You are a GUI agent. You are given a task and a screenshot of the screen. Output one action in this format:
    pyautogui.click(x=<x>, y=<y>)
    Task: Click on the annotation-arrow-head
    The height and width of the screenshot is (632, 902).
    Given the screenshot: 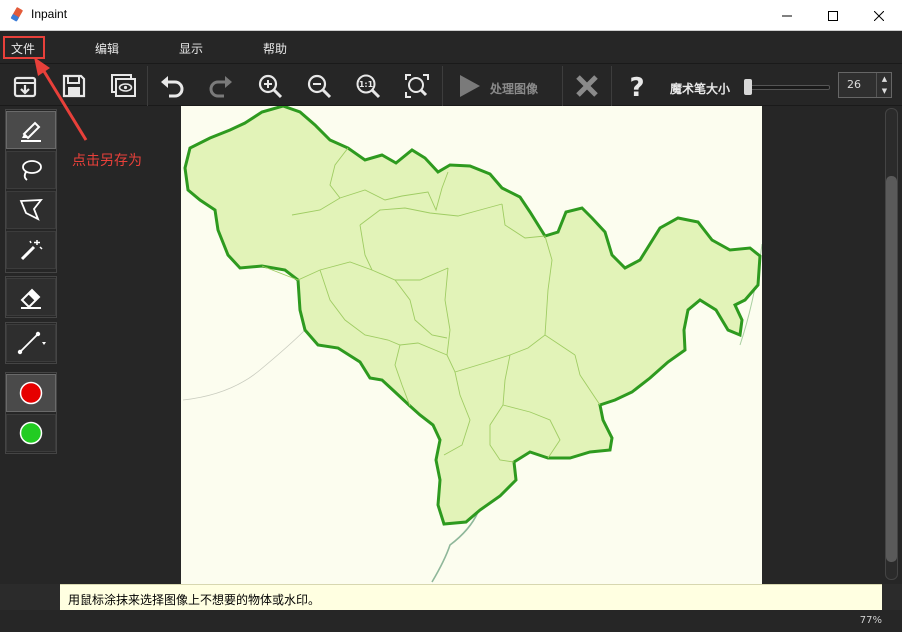 What is the action you would take?
    pyautogui.click(x=42, y=66)
    